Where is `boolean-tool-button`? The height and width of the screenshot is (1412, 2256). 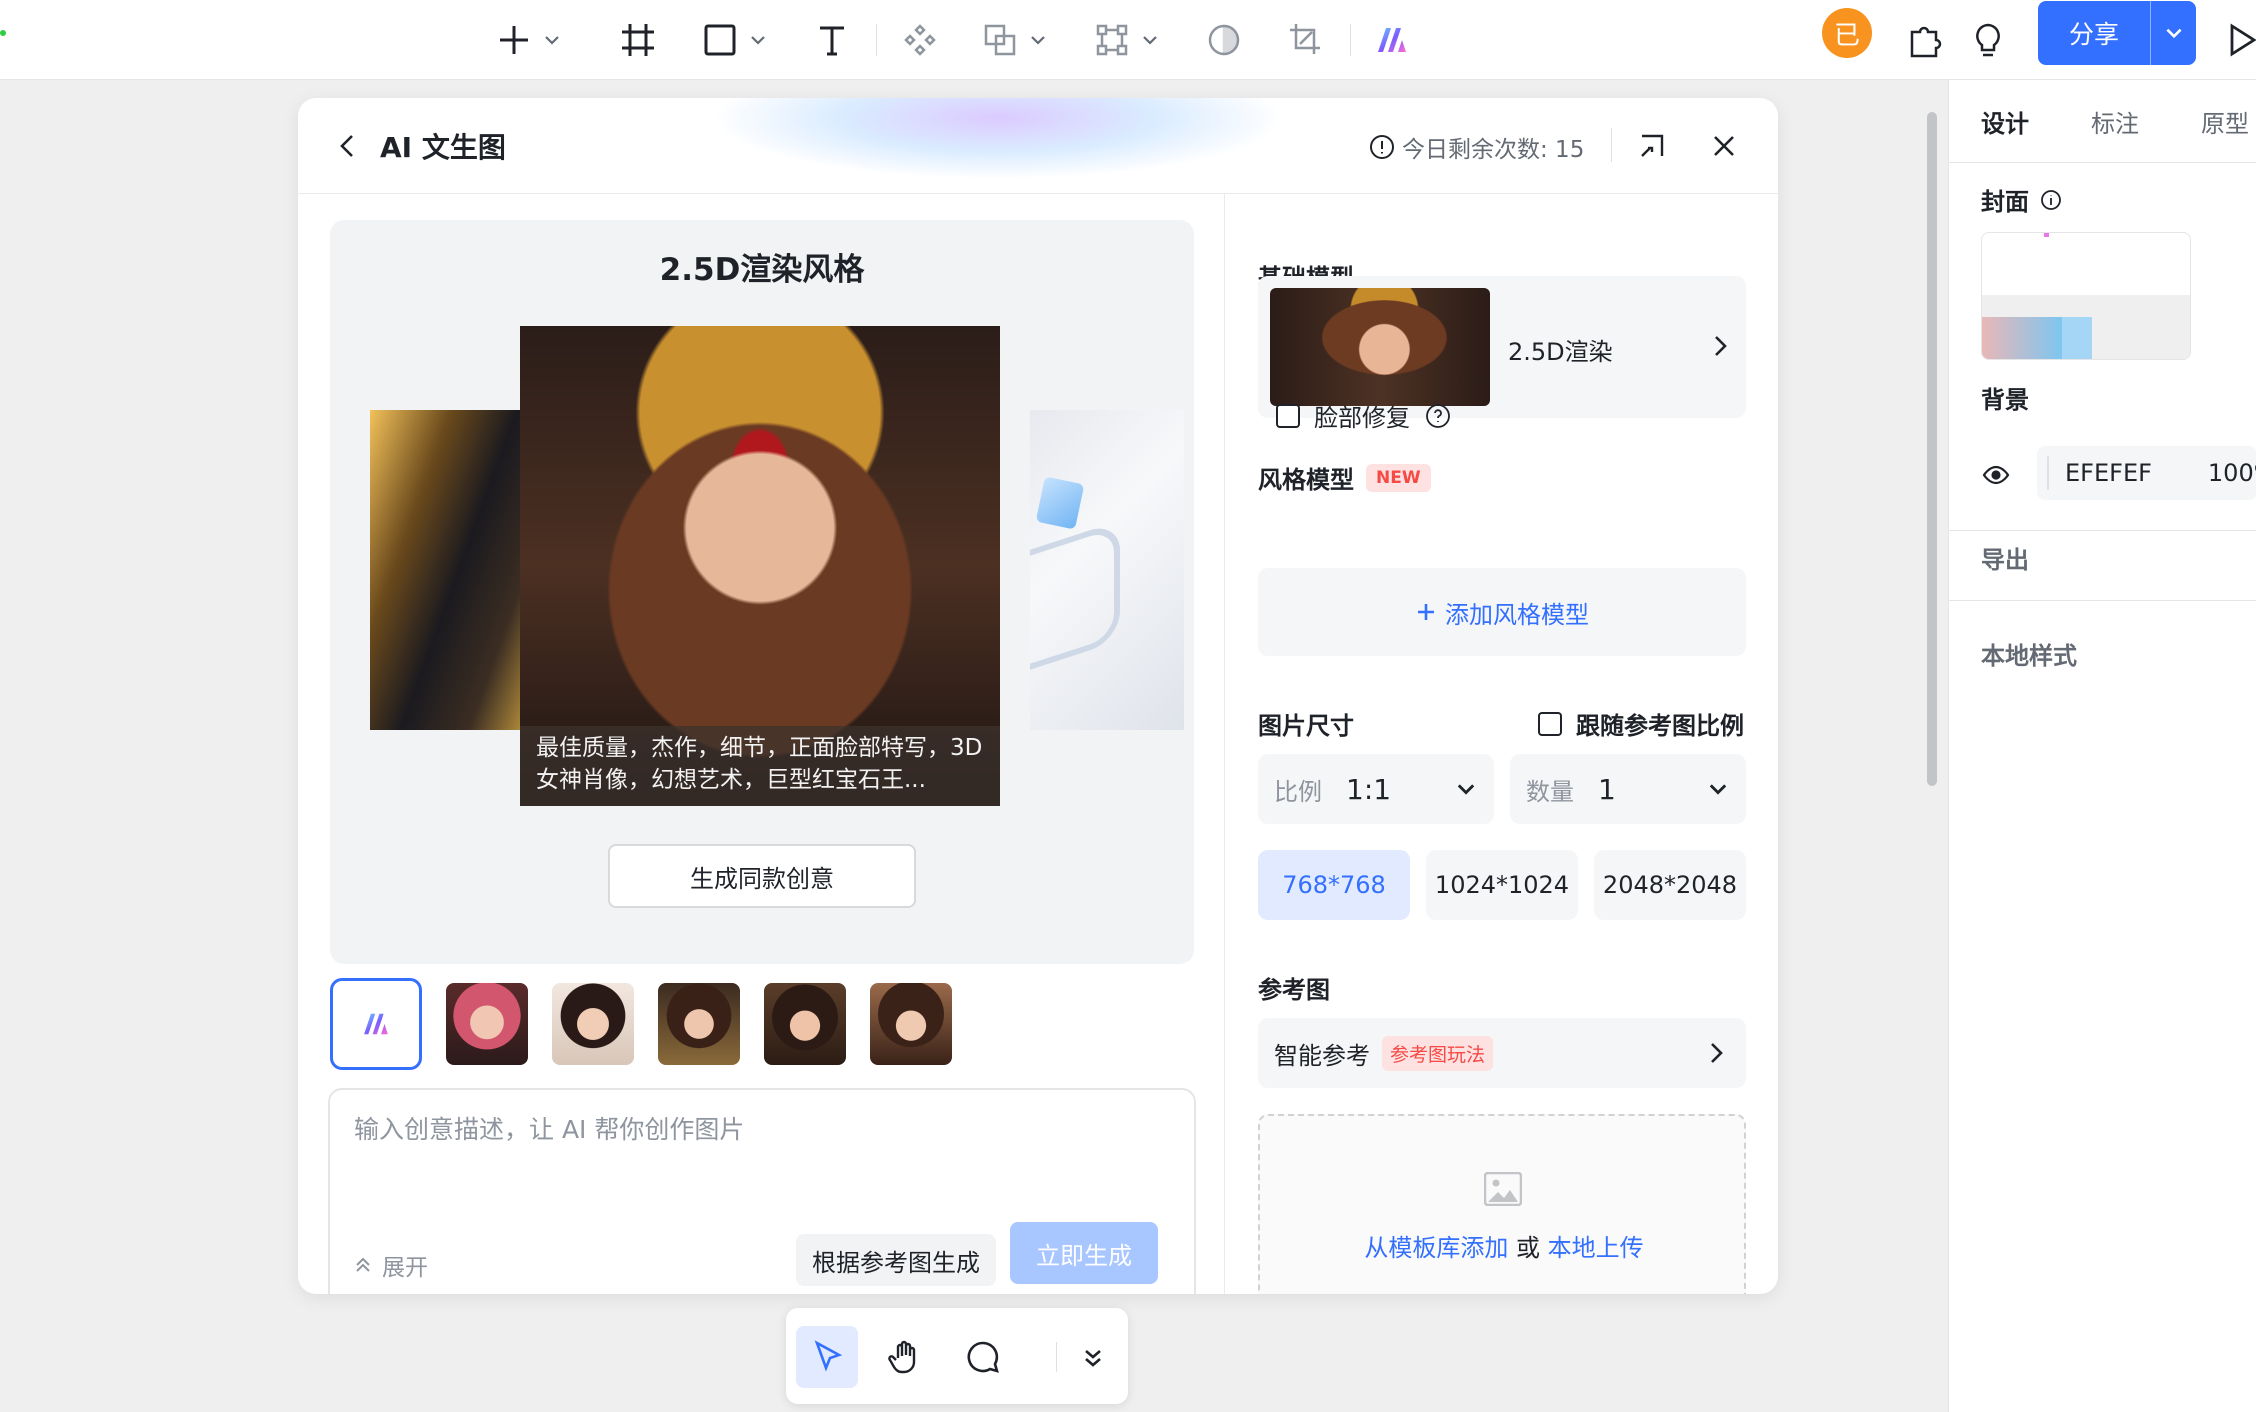
boolean-tool-button is located at coordinates (1014, 40).